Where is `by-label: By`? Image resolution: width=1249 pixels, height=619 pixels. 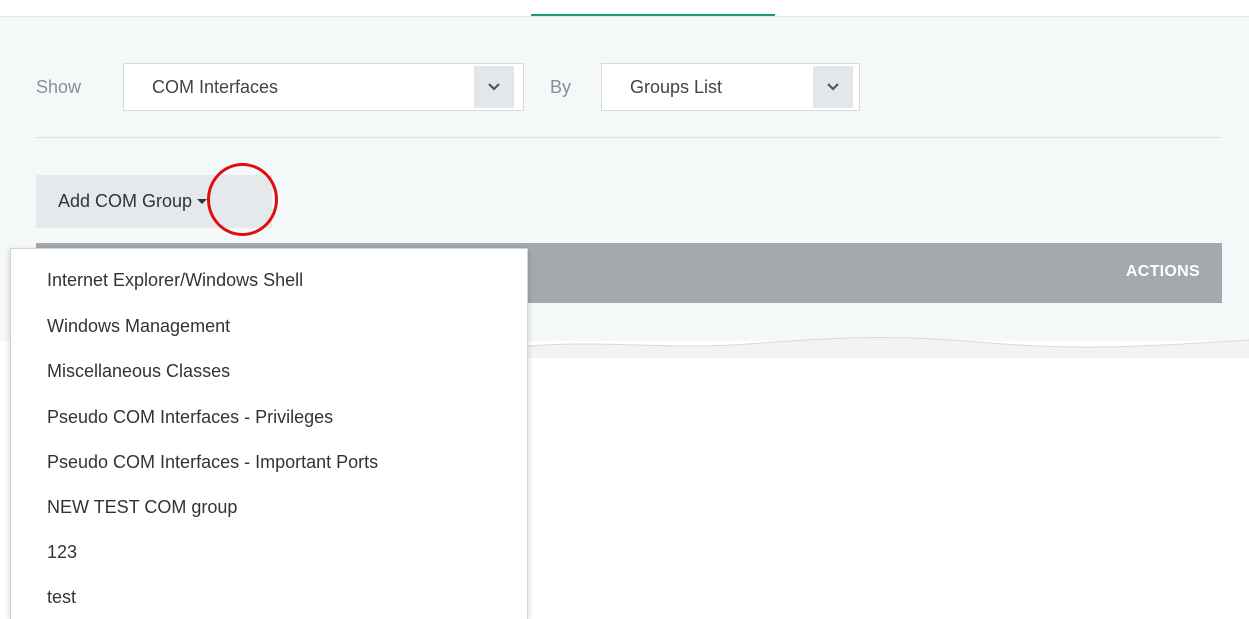
by-label: By is located at coordinates (561, 87).